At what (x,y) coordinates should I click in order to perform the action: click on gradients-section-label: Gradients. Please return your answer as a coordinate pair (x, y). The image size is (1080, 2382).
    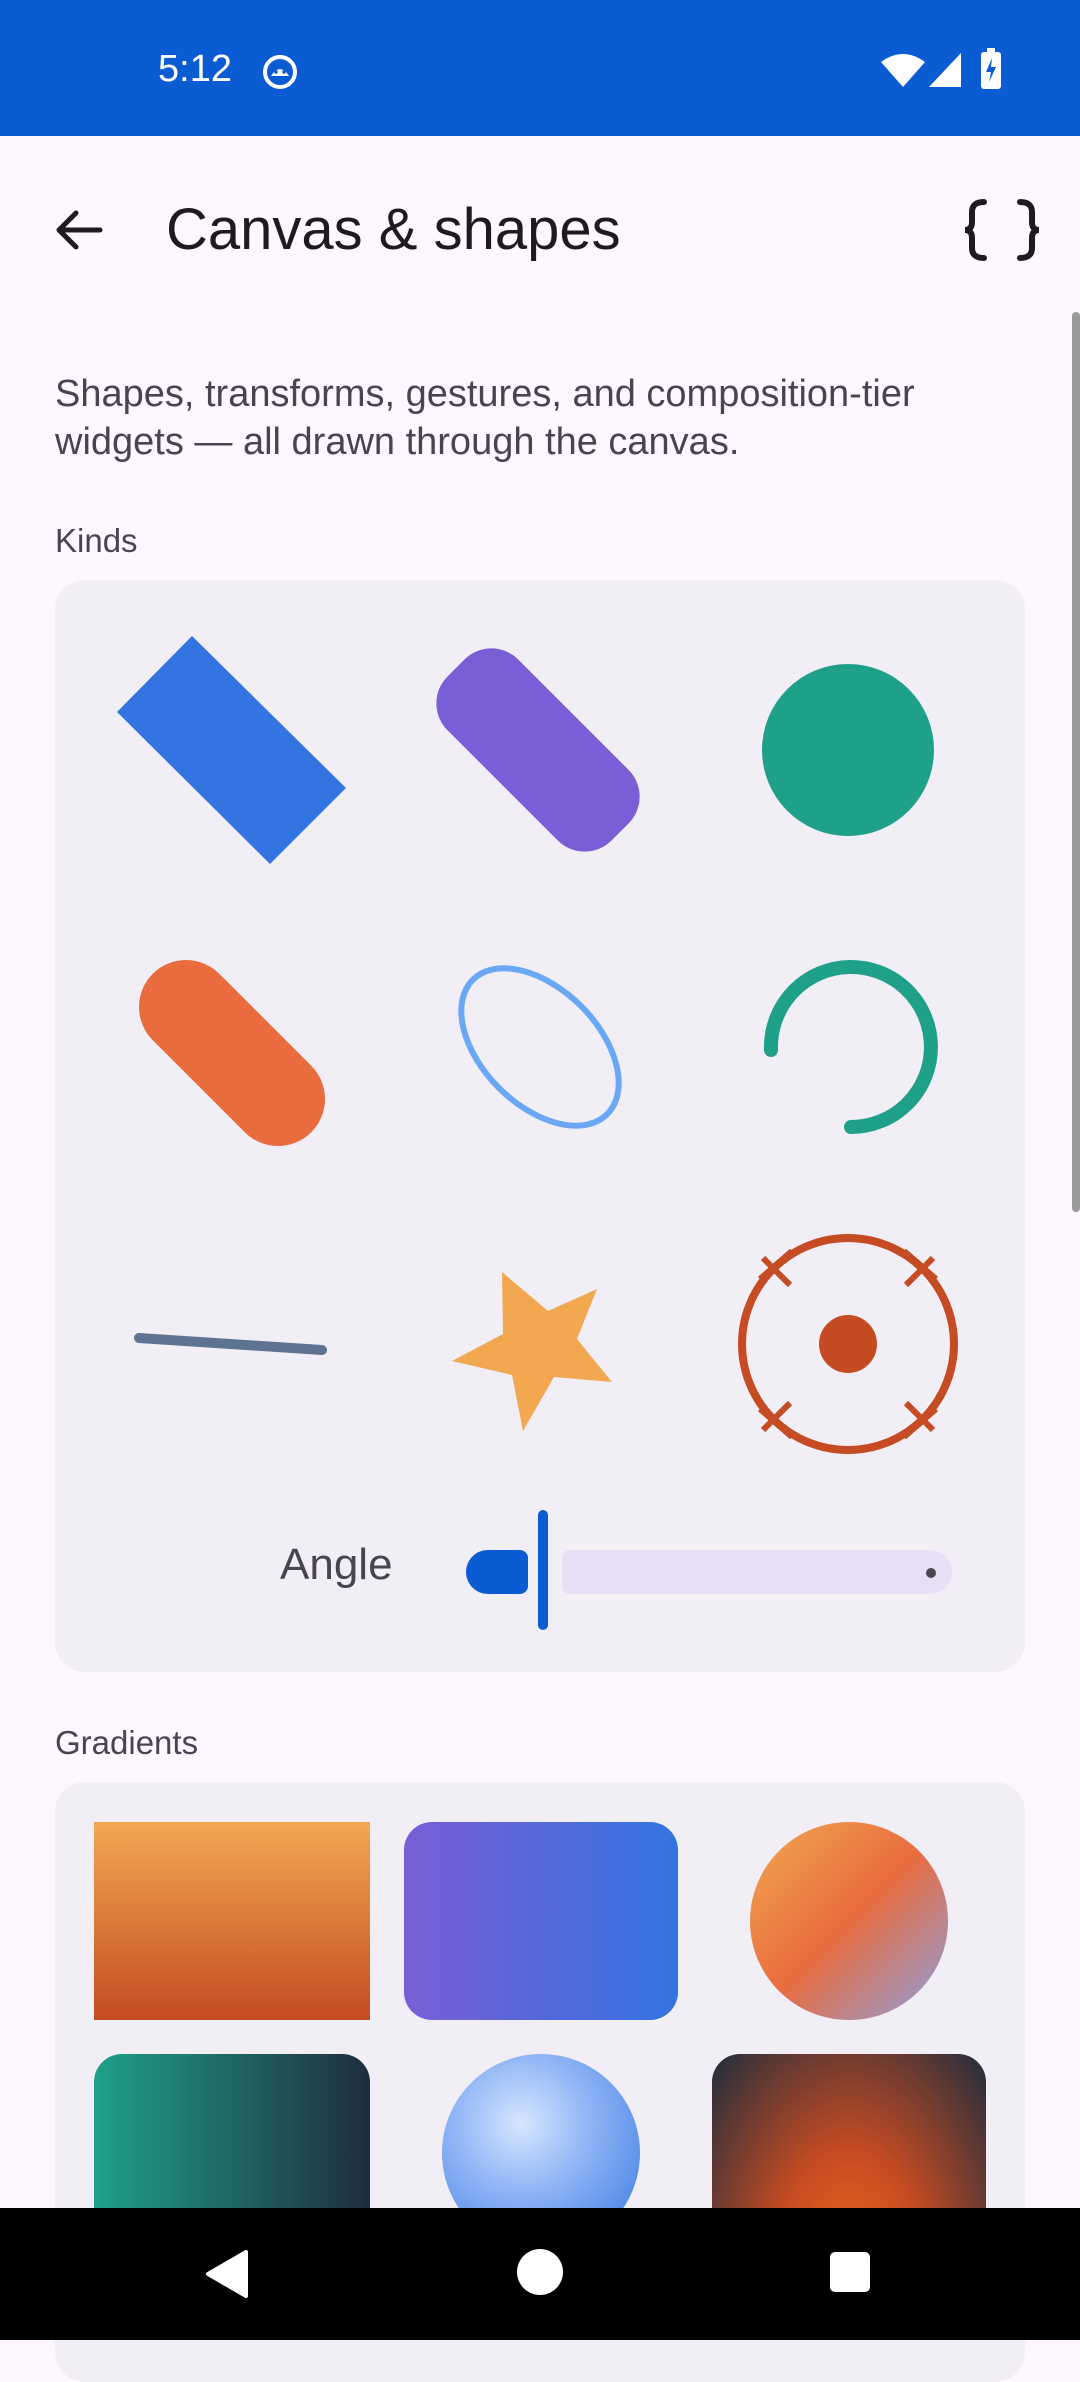
    Looking at the image, I should click on (127, 1742).